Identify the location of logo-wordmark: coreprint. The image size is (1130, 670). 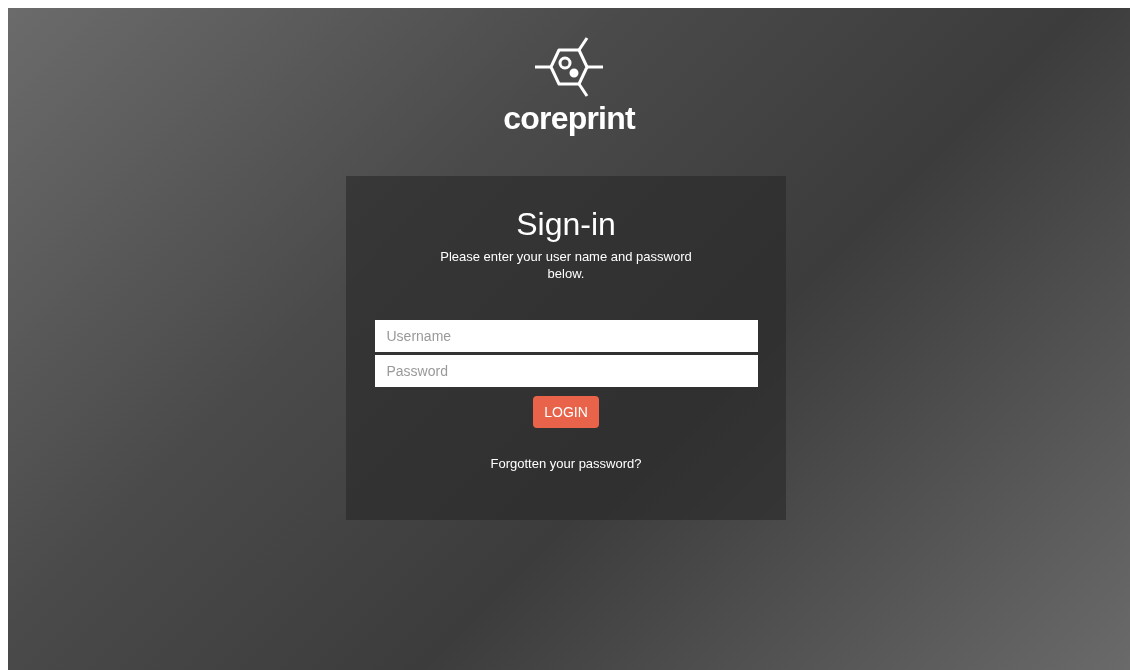
(569, 118).